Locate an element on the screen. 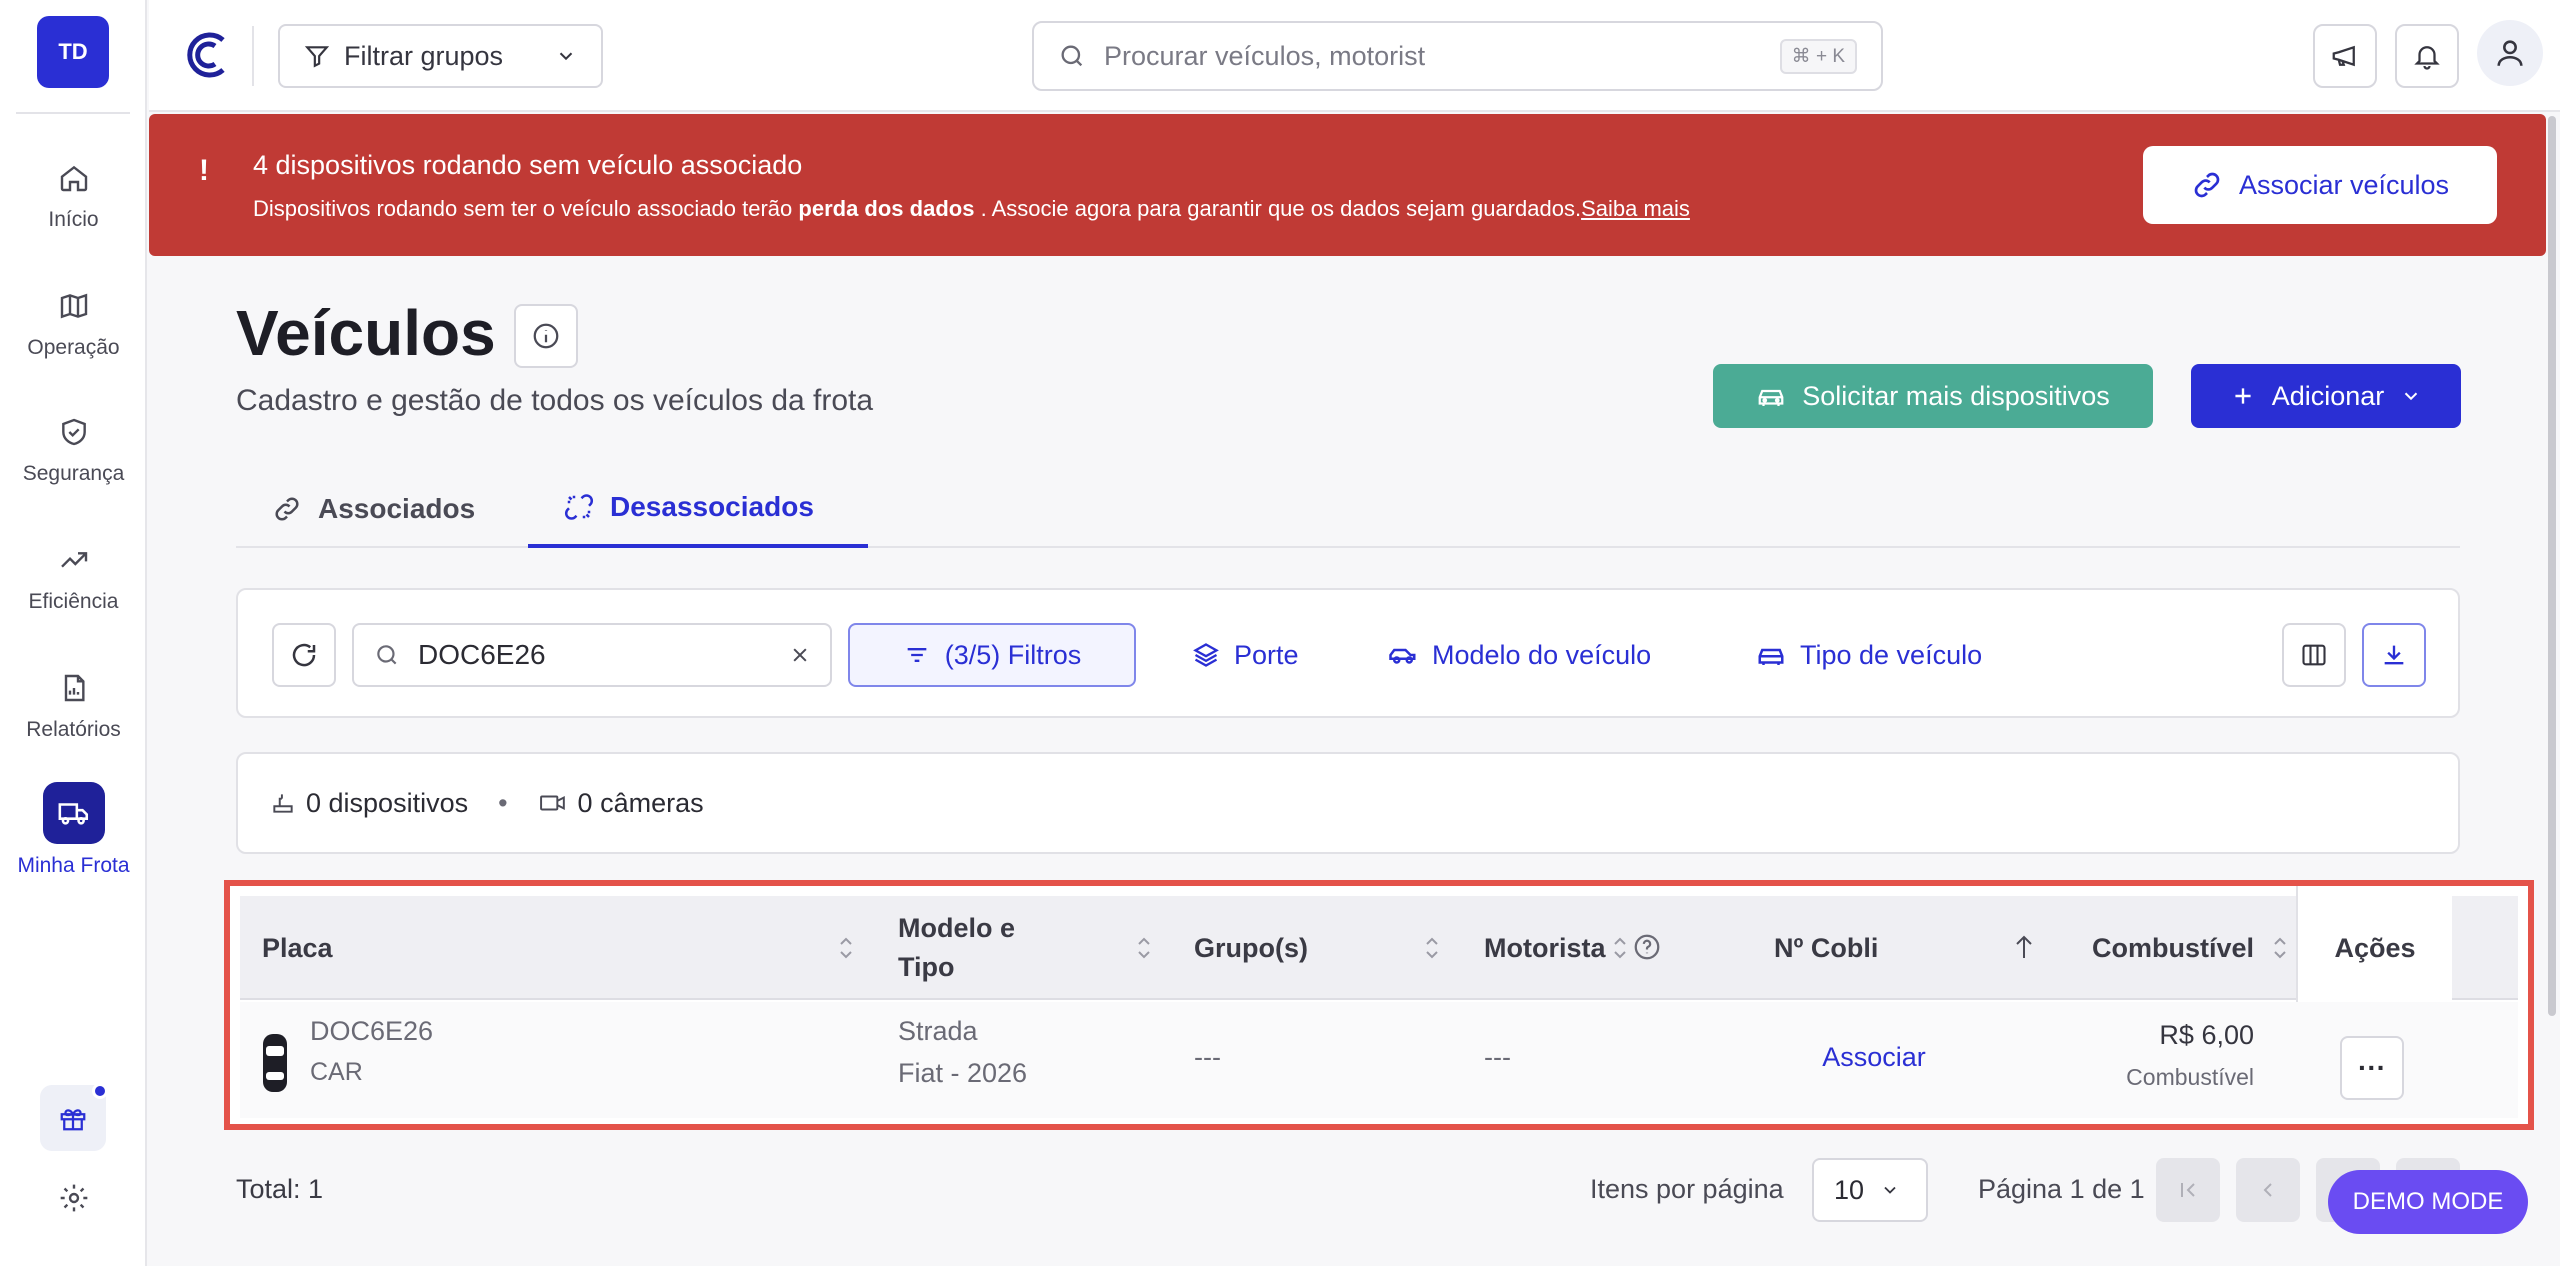  sidebar-item-label: Relatórios is located at coordinates (73, 729).